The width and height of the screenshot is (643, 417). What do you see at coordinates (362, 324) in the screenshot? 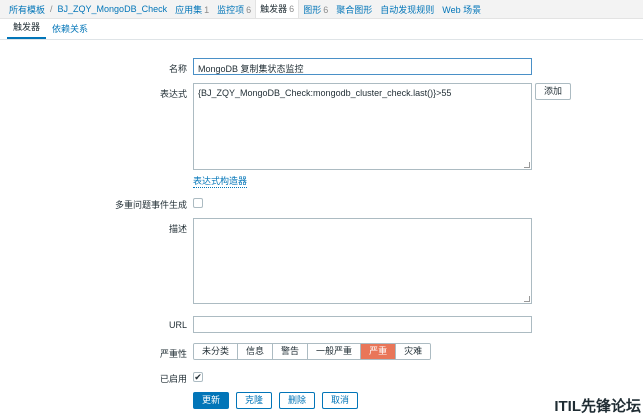
I see `url-input` at bounding box center [362, 324].